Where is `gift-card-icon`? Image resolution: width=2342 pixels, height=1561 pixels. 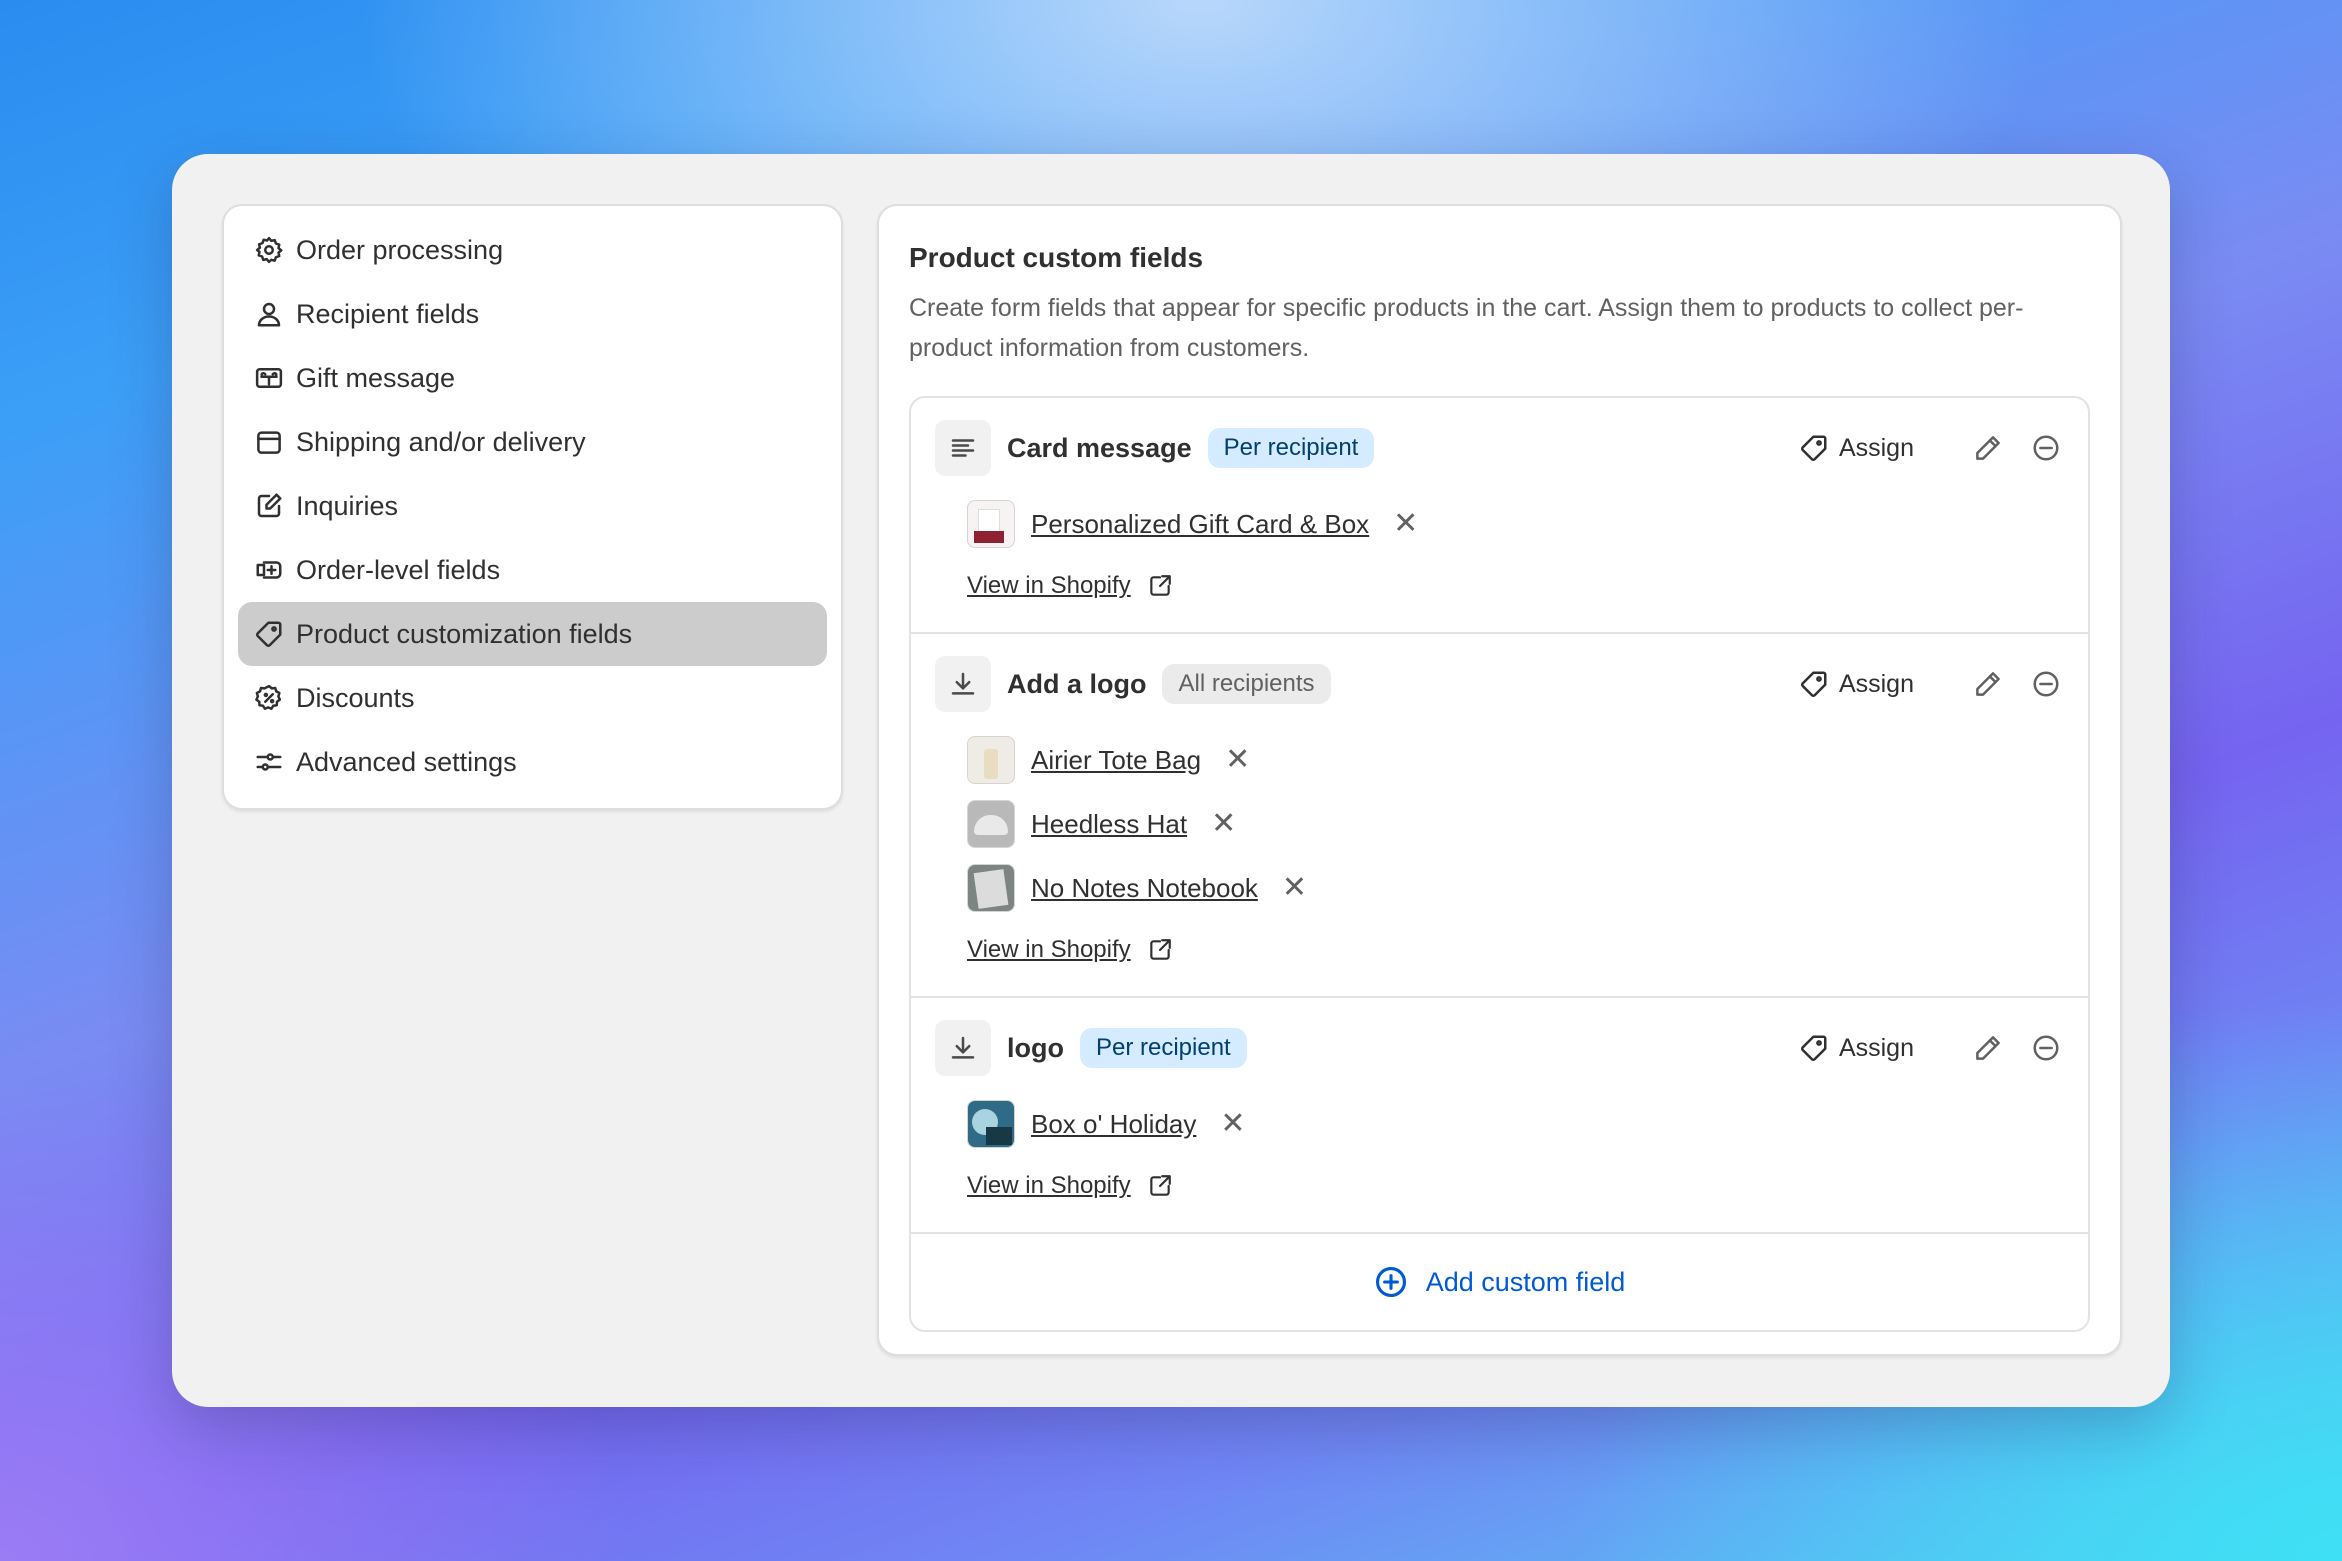 gift-card-icon is located at coordinates (269, 378).